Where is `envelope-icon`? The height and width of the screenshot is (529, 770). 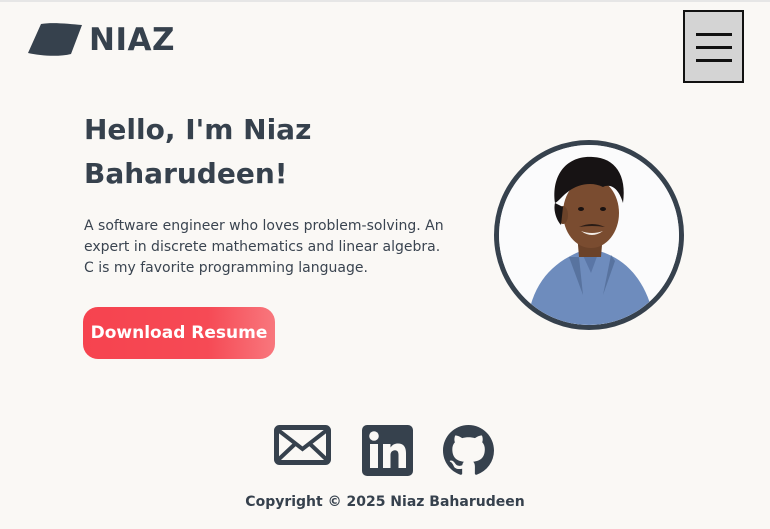
envelope-icon is located at coordinates (302, 445).